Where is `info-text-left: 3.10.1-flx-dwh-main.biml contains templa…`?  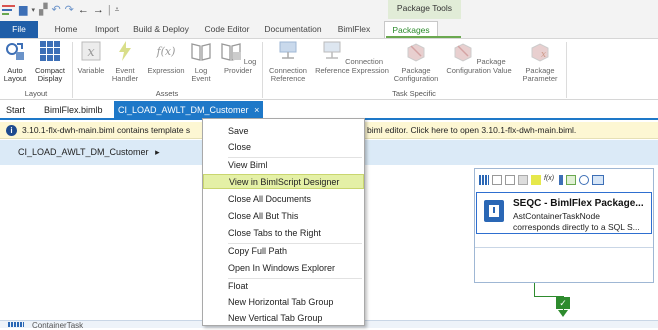
info-text-left: 3.10.1-flx-dwh-main.biml contains templa… is located at coordinates (106, 130).